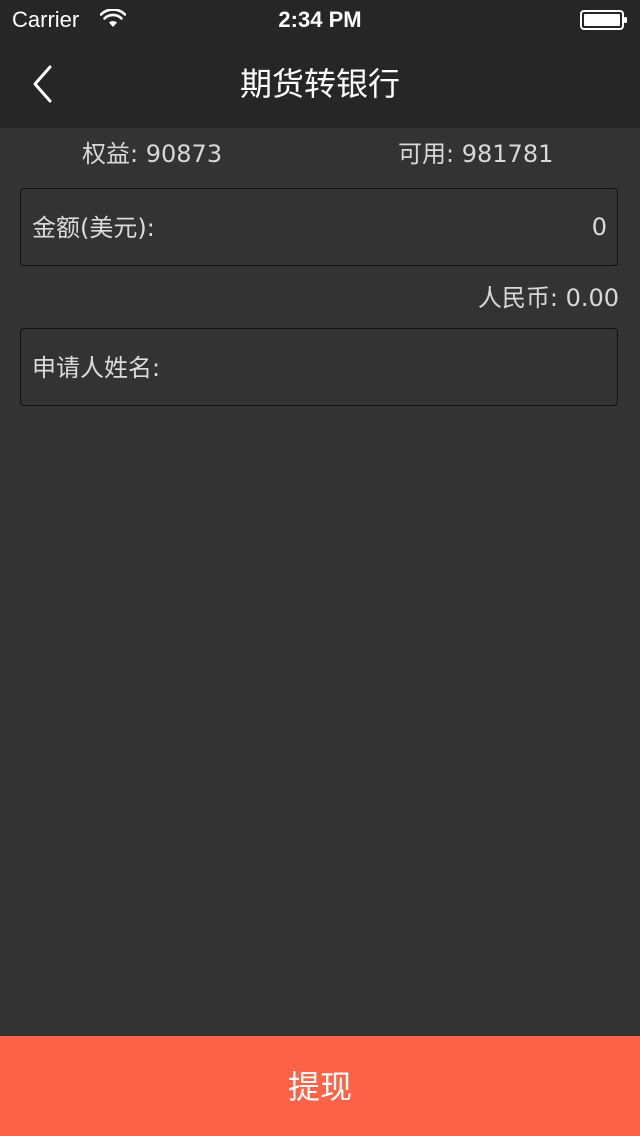  I want to click on equity-summary: 权益: 90873, so click(152, 154).